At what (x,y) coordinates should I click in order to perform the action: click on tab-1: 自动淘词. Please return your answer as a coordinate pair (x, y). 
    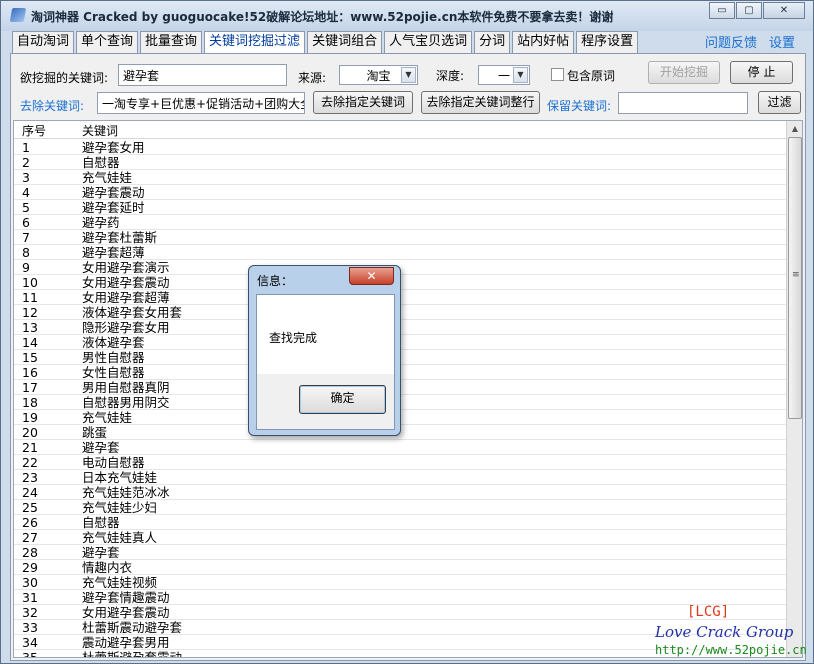
    Looking at the image, I should click on (43, 42).